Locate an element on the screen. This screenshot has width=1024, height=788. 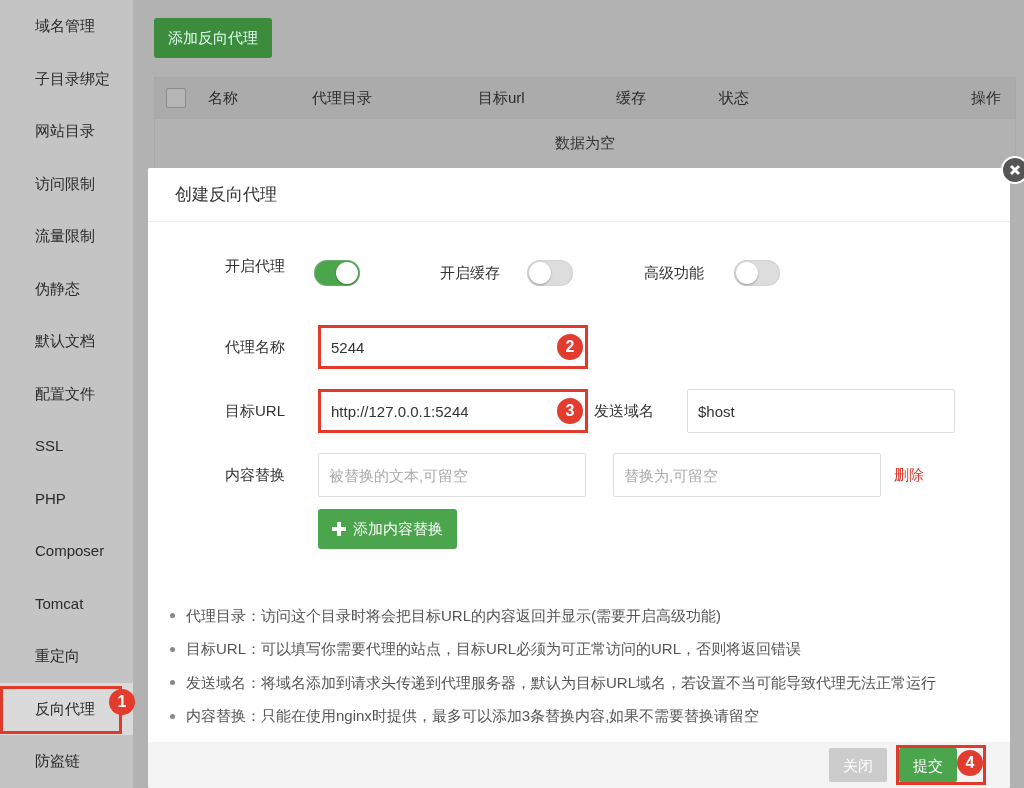
field-label: 代理名称 is located at coordinates (255, 346).